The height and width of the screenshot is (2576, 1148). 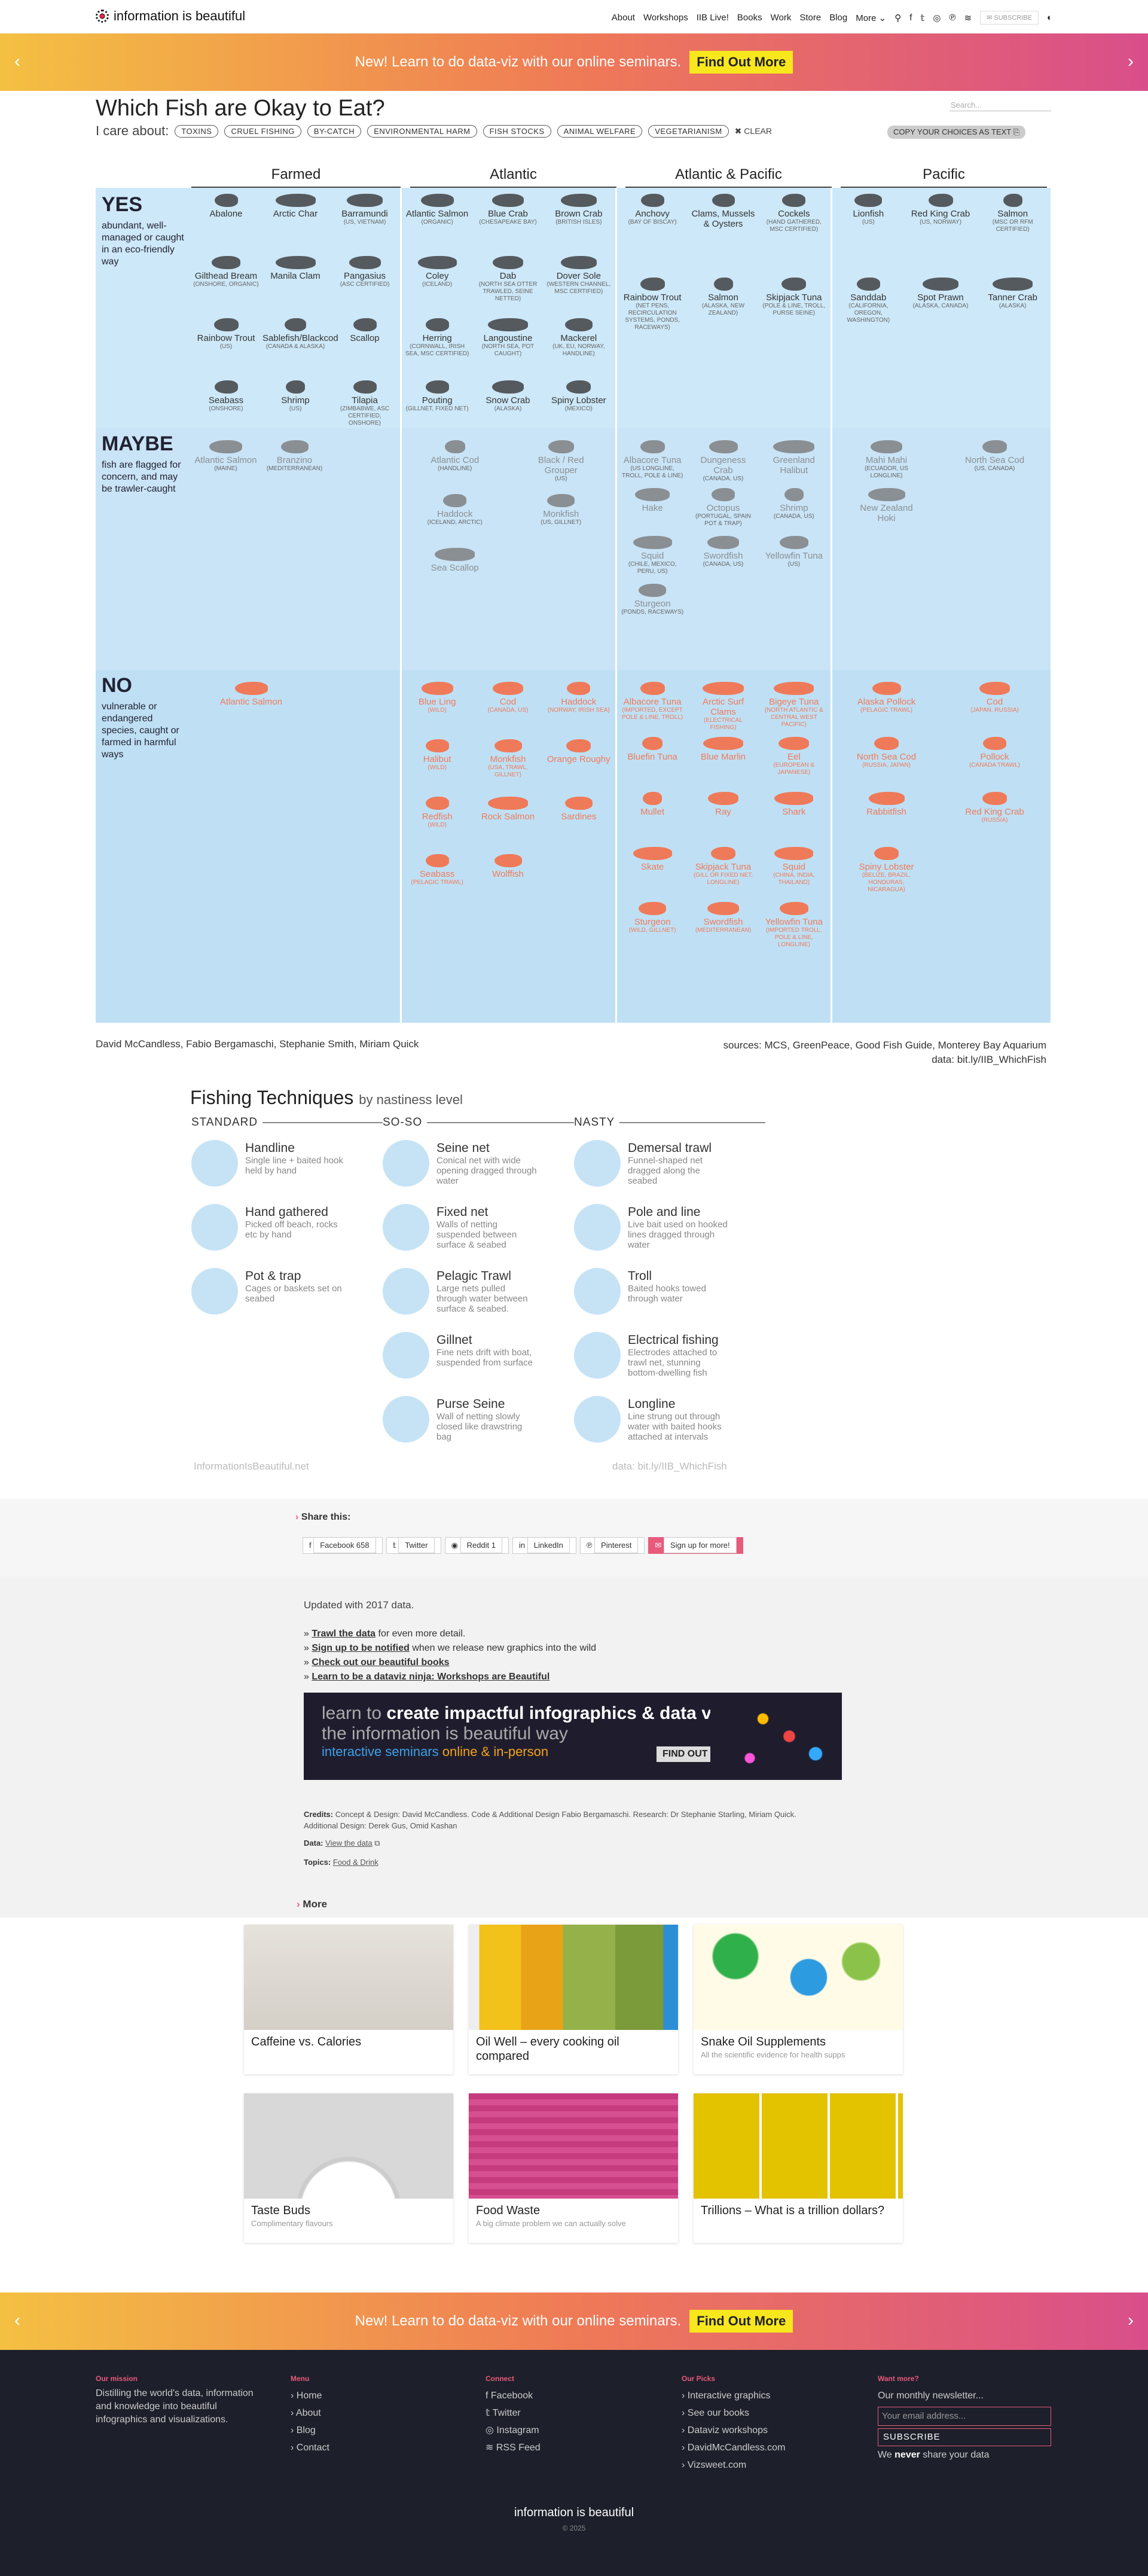 What do you see at coordinates (794, 458) in the screenshot?
I see `fish-item: Greenland Halibut` at bounding box center [794, 458].